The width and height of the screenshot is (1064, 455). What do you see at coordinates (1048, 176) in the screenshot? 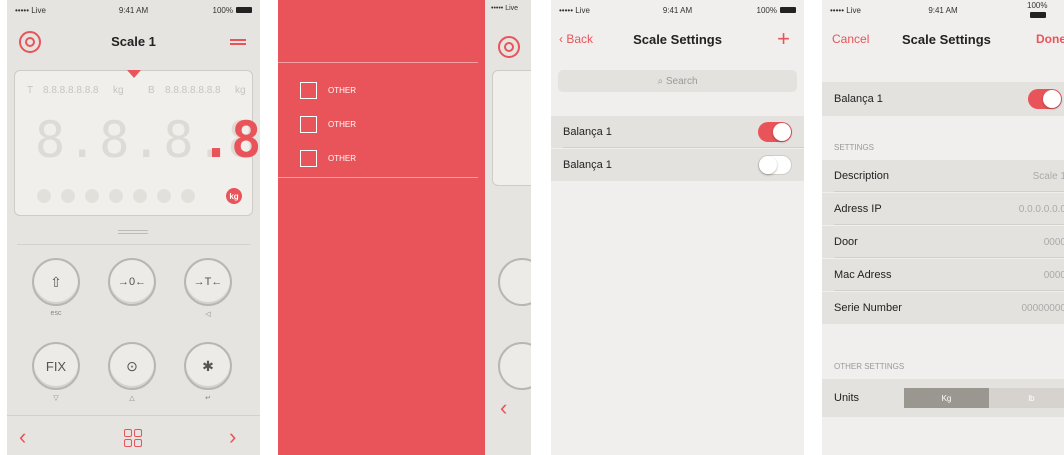
I see `setting-value: Scale 1` at bounding box center [1048, 176].